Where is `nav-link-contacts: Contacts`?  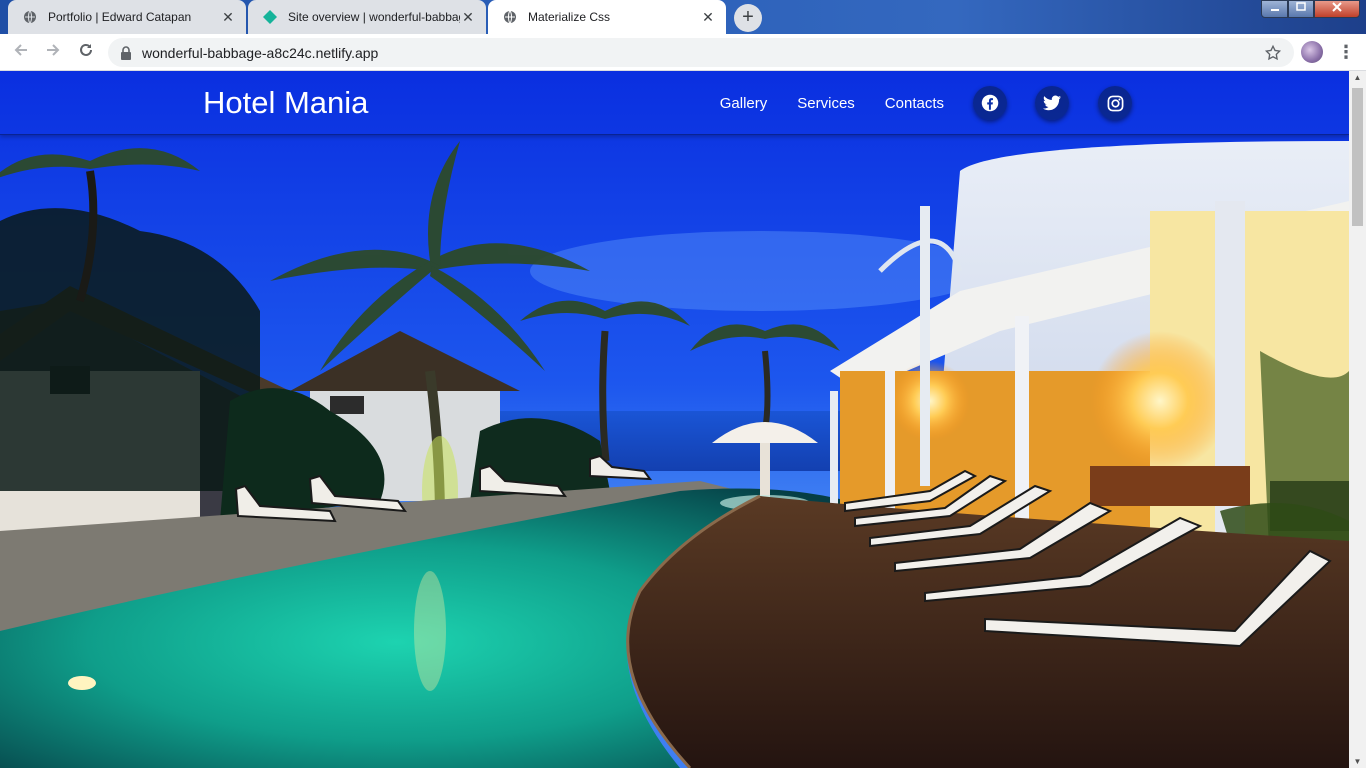 nav-link-contacts: Contacts is located at coordinates (914, 103).